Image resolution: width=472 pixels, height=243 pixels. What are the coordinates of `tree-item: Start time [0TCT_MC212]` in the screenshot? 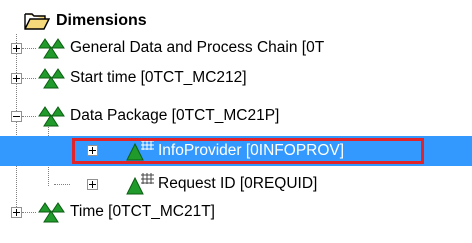 It's located at (158, 78).